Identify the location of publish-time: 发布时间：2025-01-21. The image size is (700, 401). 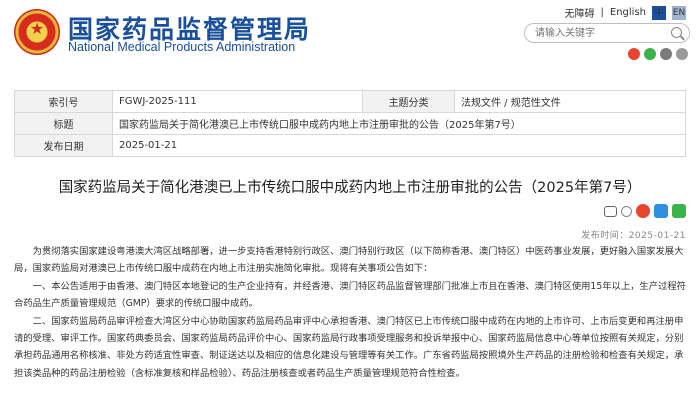
(633, 236).